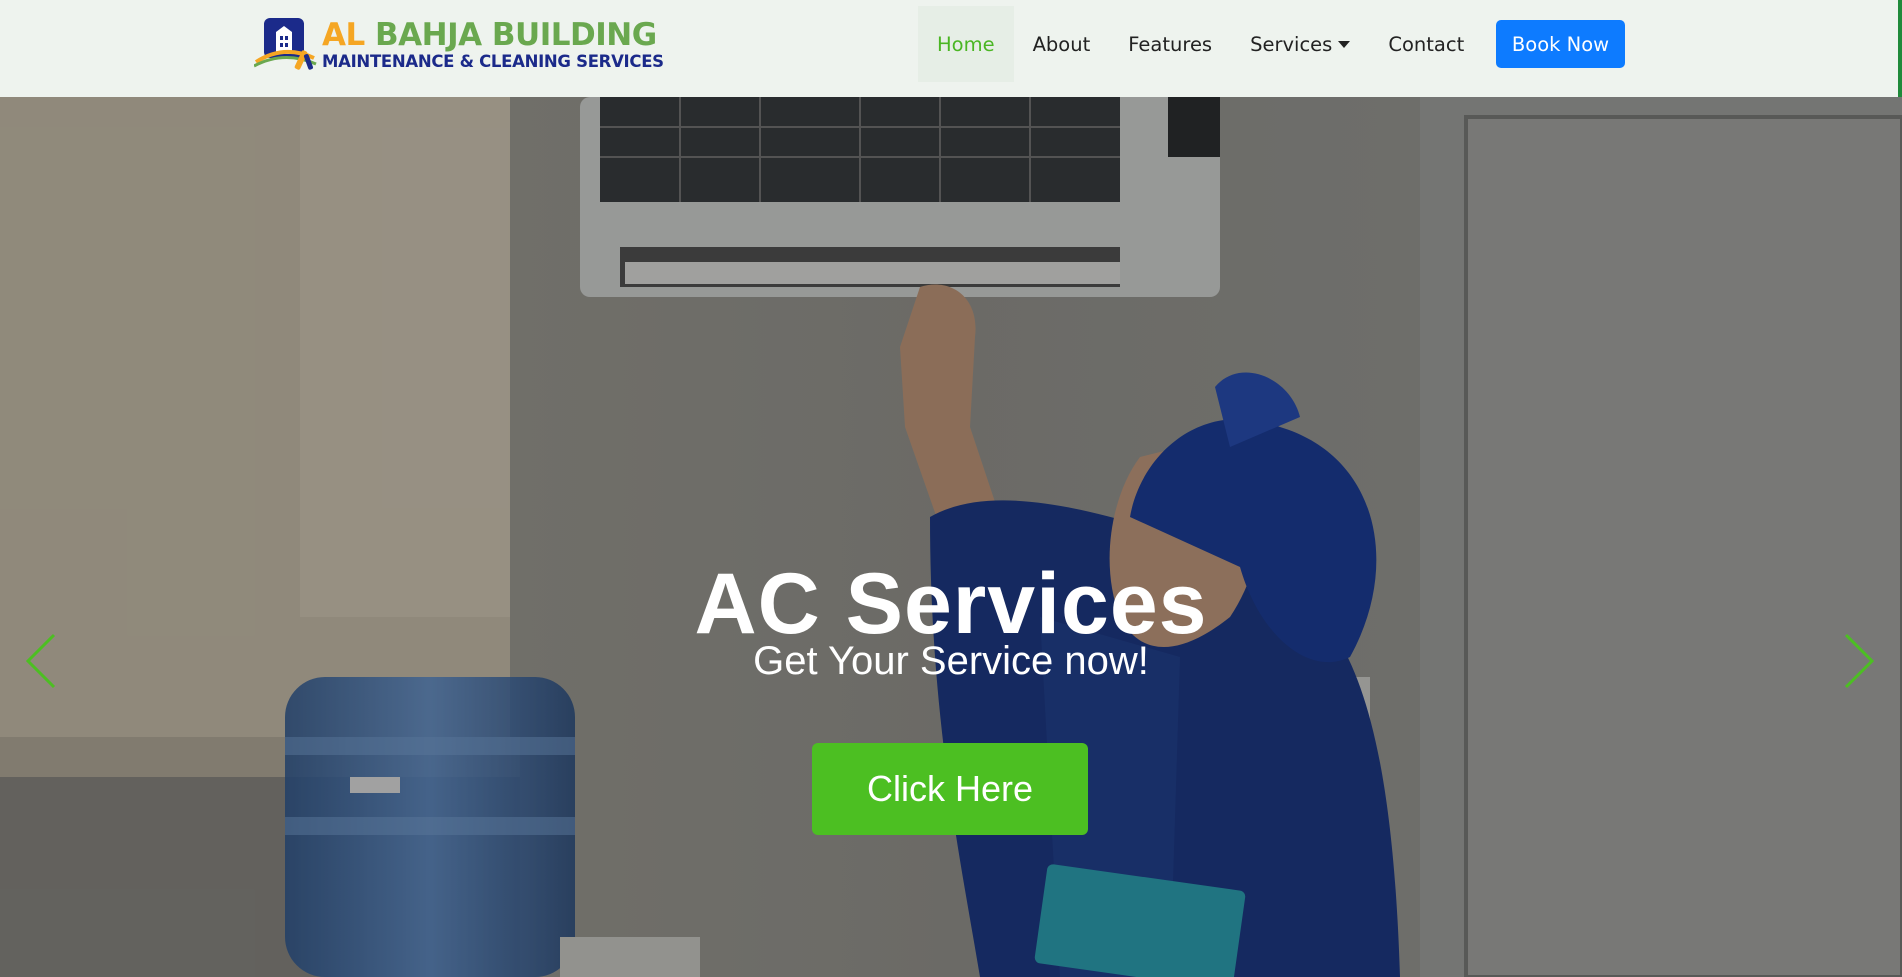 The height and width of the screenshot is (977, 1902). What do you see at coordinates (1170, 44) in the screenshot?
I see `nav-features: Features` at bounding box center [1170, 44].